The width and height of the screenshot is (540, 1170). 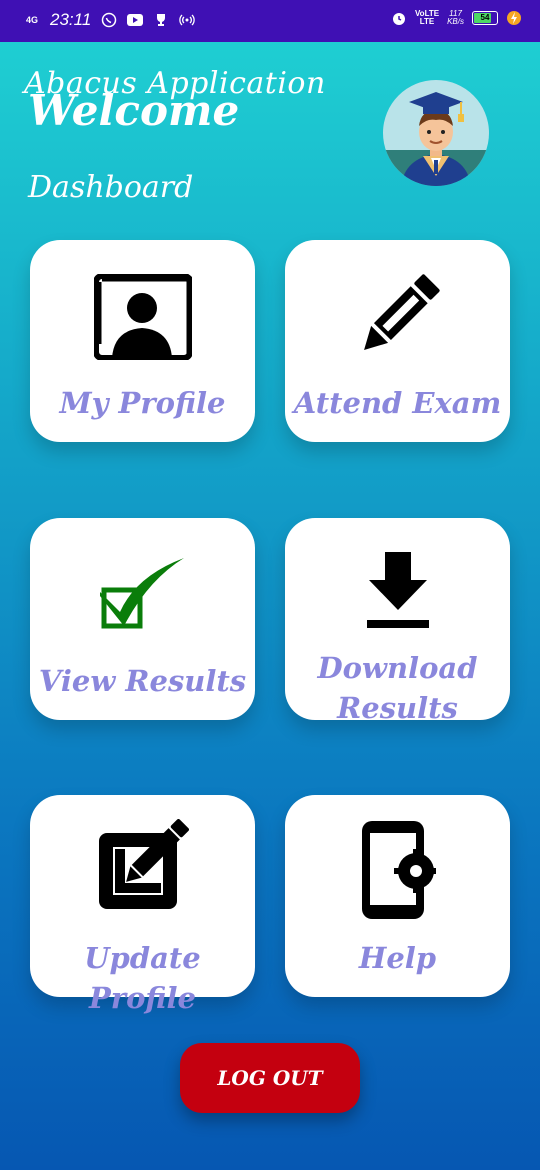 What do you see at coordinates (142, 403) in the screenshot?
I see `my-profile-label: My Profile` at bounding box center [142, 403].